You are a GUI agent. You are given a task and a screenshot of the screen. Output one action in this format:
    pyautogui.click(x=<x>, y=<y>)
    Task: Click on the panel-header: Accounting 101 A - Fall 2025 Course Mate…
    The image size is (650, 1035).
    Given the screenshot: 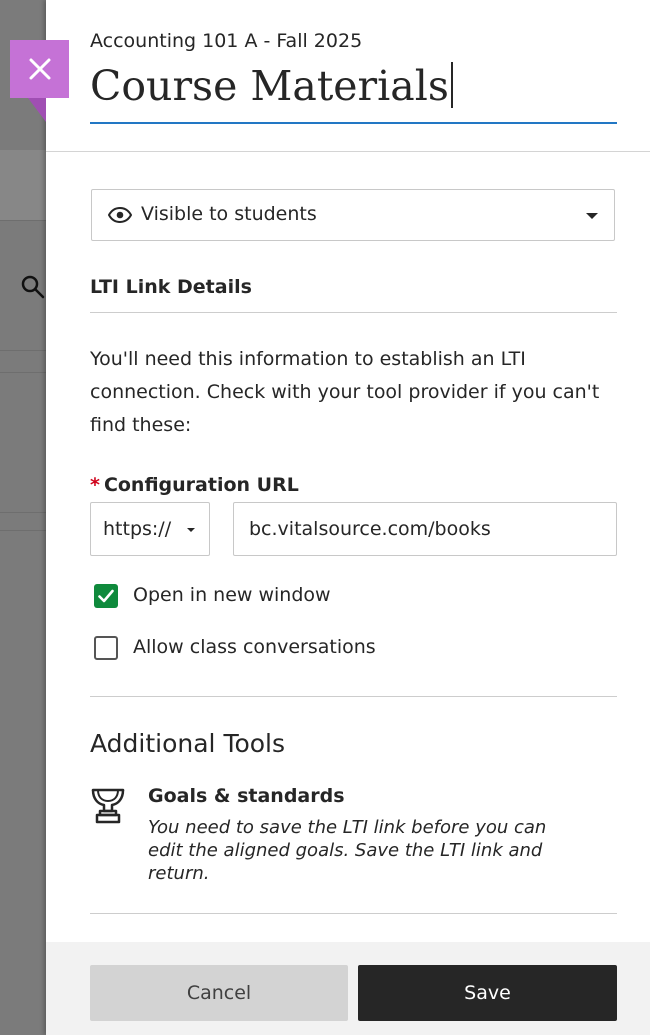 What is the action you would take?
    pyautogui.click(x=348, y=76)
    